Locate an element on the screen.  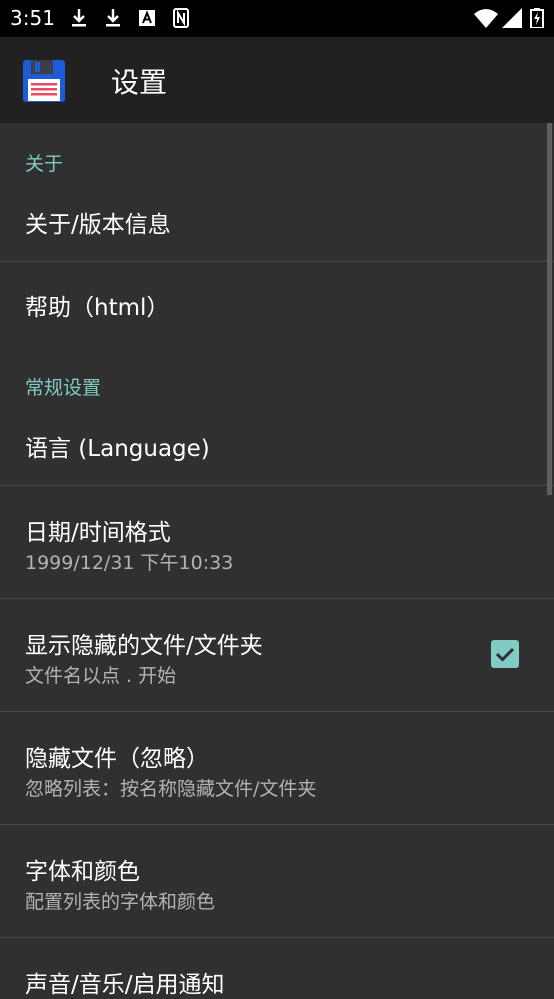
help-item: 帮助（html） is located at coordinates (277, 304).